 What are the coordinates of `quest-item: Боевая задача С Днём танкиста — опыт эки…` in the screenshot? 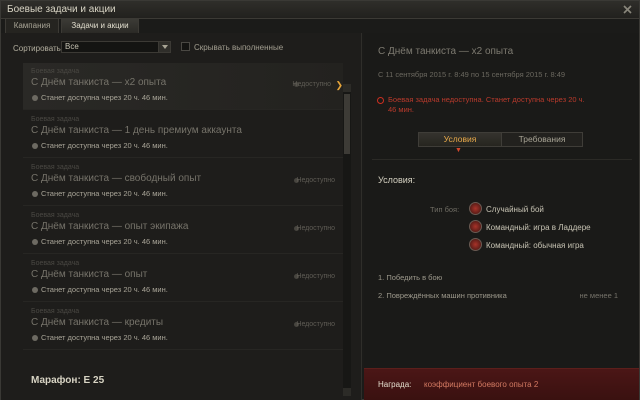 It's located at (183, 230).